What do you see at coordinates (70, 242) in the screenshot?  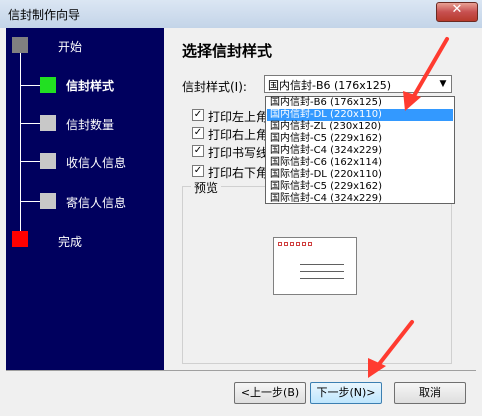 I see `step-finish-label: 完成` at bounding box center [70, 242].